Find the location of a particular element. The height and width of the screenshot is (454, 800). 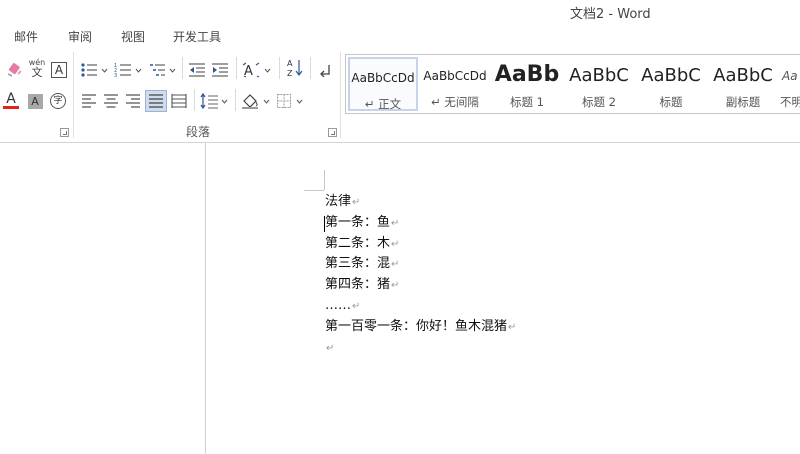

justify-icon is located at coordinates (156, 101).